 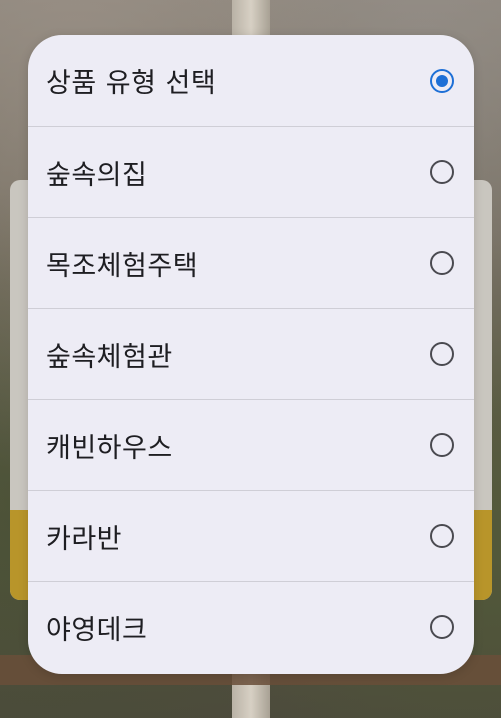 What do you see at coordinates (109, 448) in the screenshot?
I see `option-label: 캐빈하우스` at bounding box center [109, 448].